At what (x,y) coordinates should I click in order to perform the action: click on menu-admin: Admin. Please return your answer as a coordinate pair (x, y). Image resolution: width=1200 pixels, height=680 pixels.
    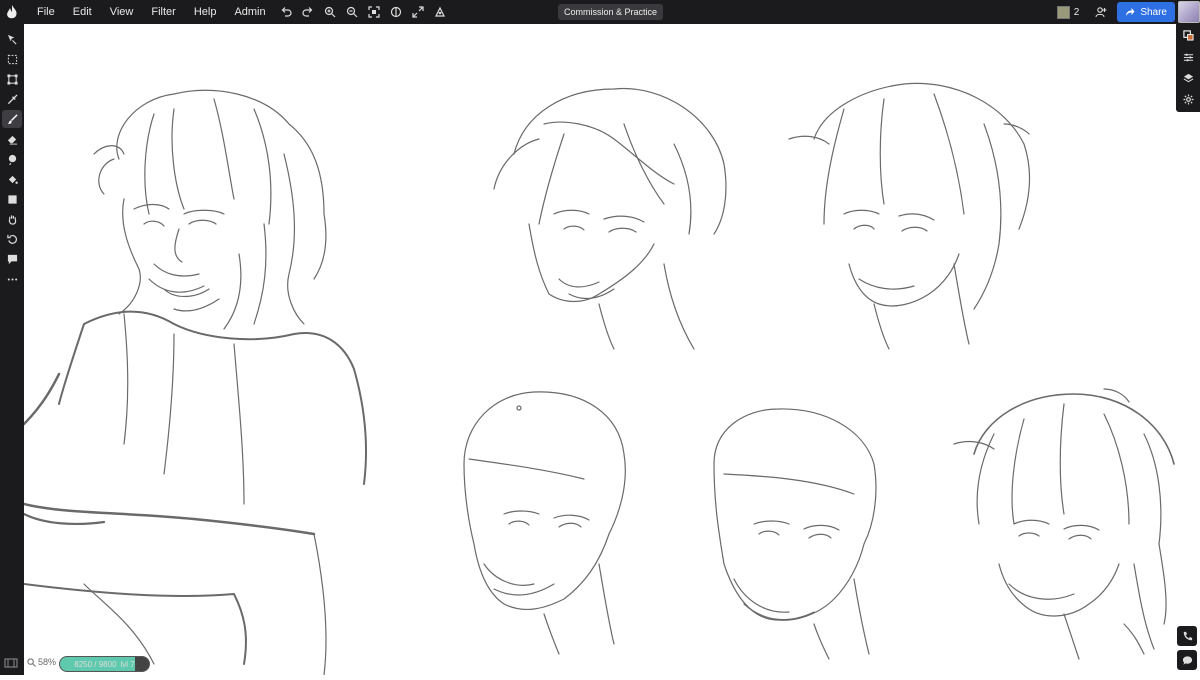
    Looking at the image, I should click on (249, 12).